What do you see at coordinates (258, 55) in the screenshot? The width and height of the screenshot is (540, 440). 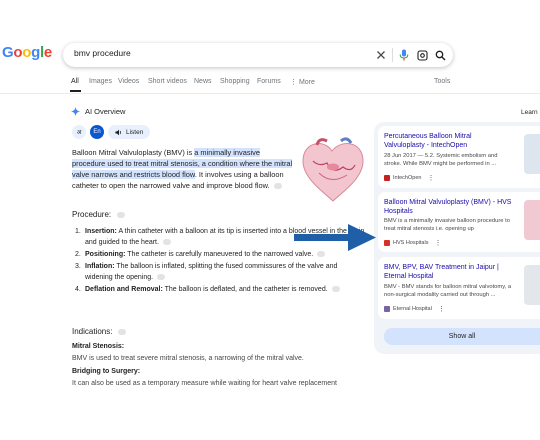 I see `search-box: bmv procedure` at bounding box center [258, 55].